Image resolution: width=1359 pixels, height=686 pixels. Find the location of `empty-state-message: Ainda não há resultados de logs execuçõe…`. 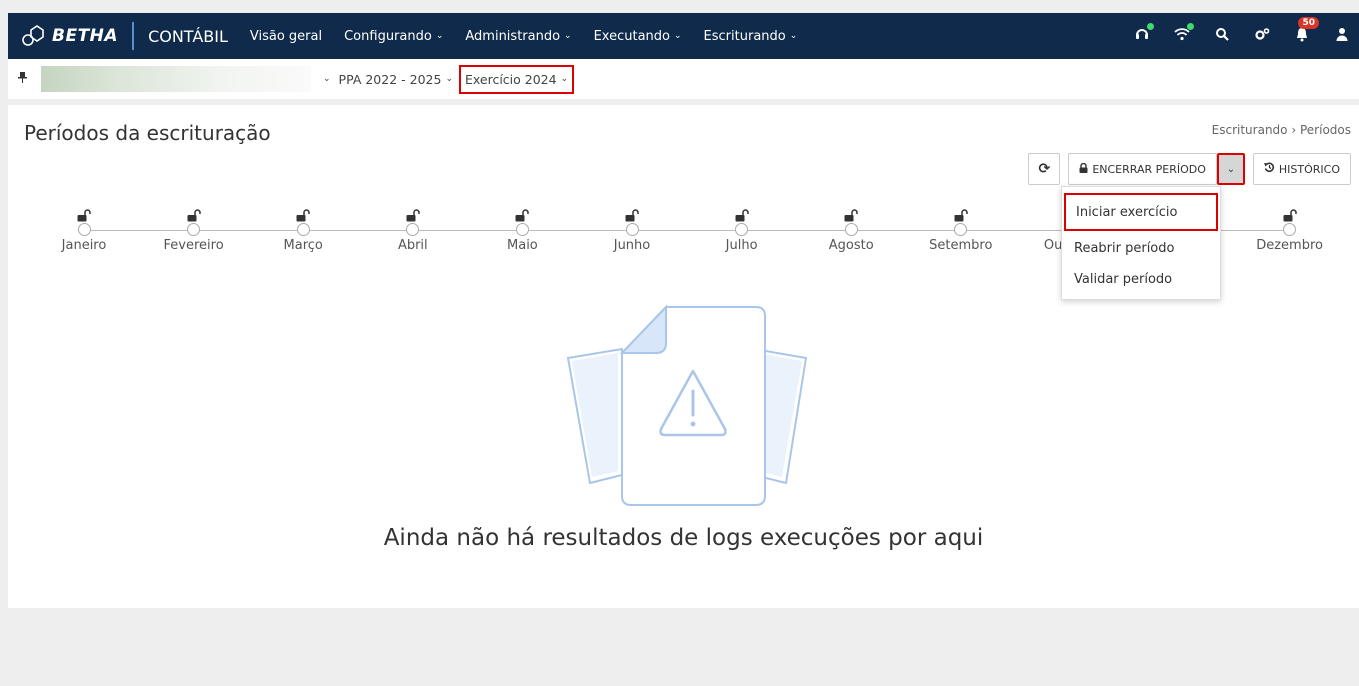

empty-state-message: Ainda não há resultados de logs execuçõe… is located at coordinates (683, 538).